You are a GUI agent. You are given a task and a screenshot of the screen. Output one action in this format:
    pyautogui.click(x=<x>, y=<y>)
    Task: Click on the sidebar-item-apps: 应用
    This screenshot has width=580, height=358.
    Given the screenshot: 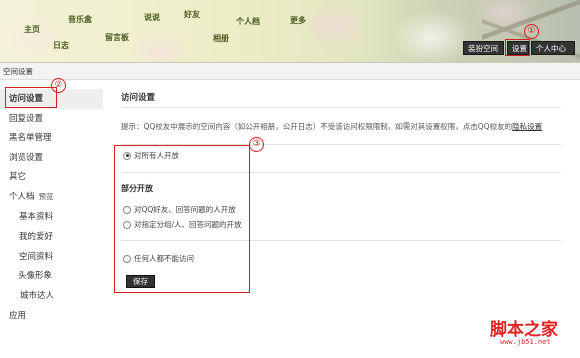 What is the action you would take?
    pyautogui.click(x=51, y=316)
    